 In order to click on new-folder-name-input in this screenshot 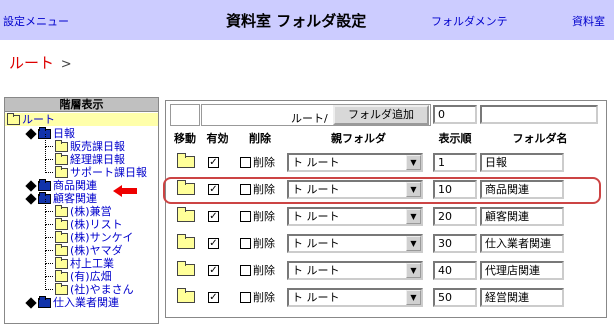, I will do `click(539, 114)`.